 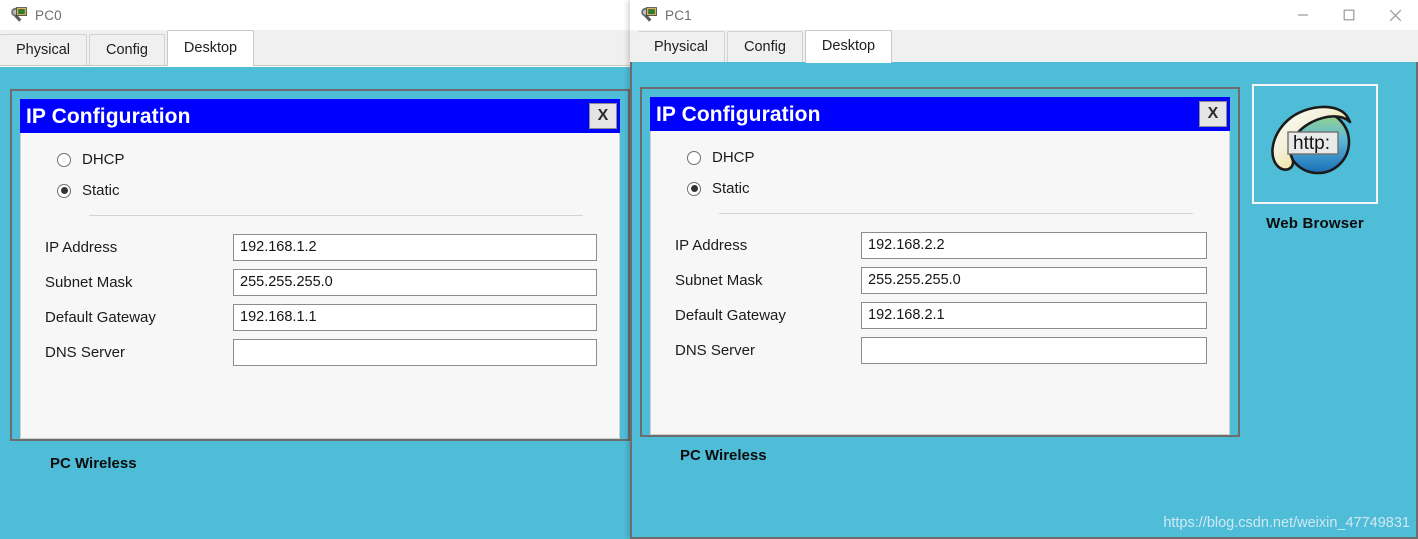 What do you see at coordinates (1311, 143) in the screenshot?
I see `web-browser-icon-text: http:` at bounding box center [1311, 143].